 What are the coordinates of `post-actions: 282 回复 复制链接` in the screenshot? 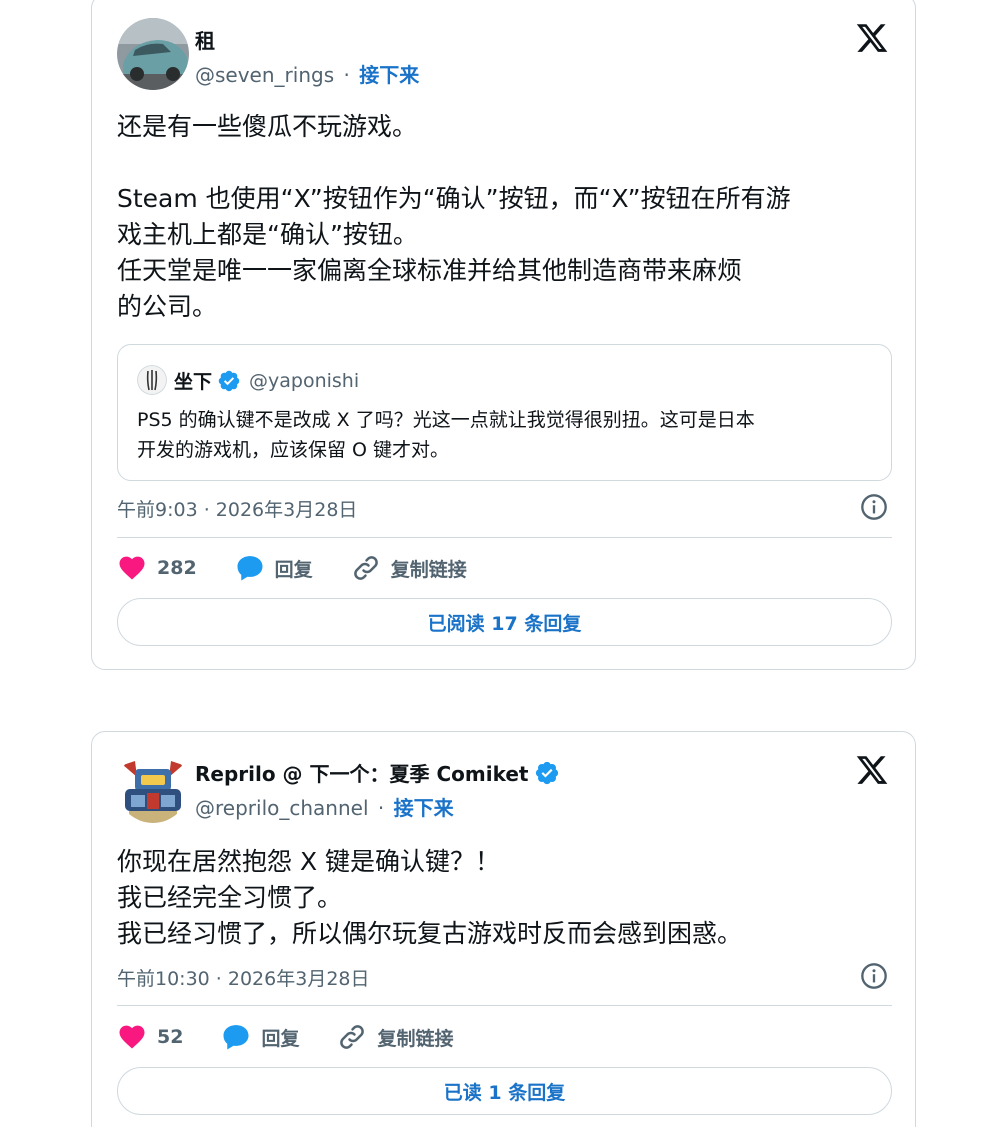 It's located at (311, 568).